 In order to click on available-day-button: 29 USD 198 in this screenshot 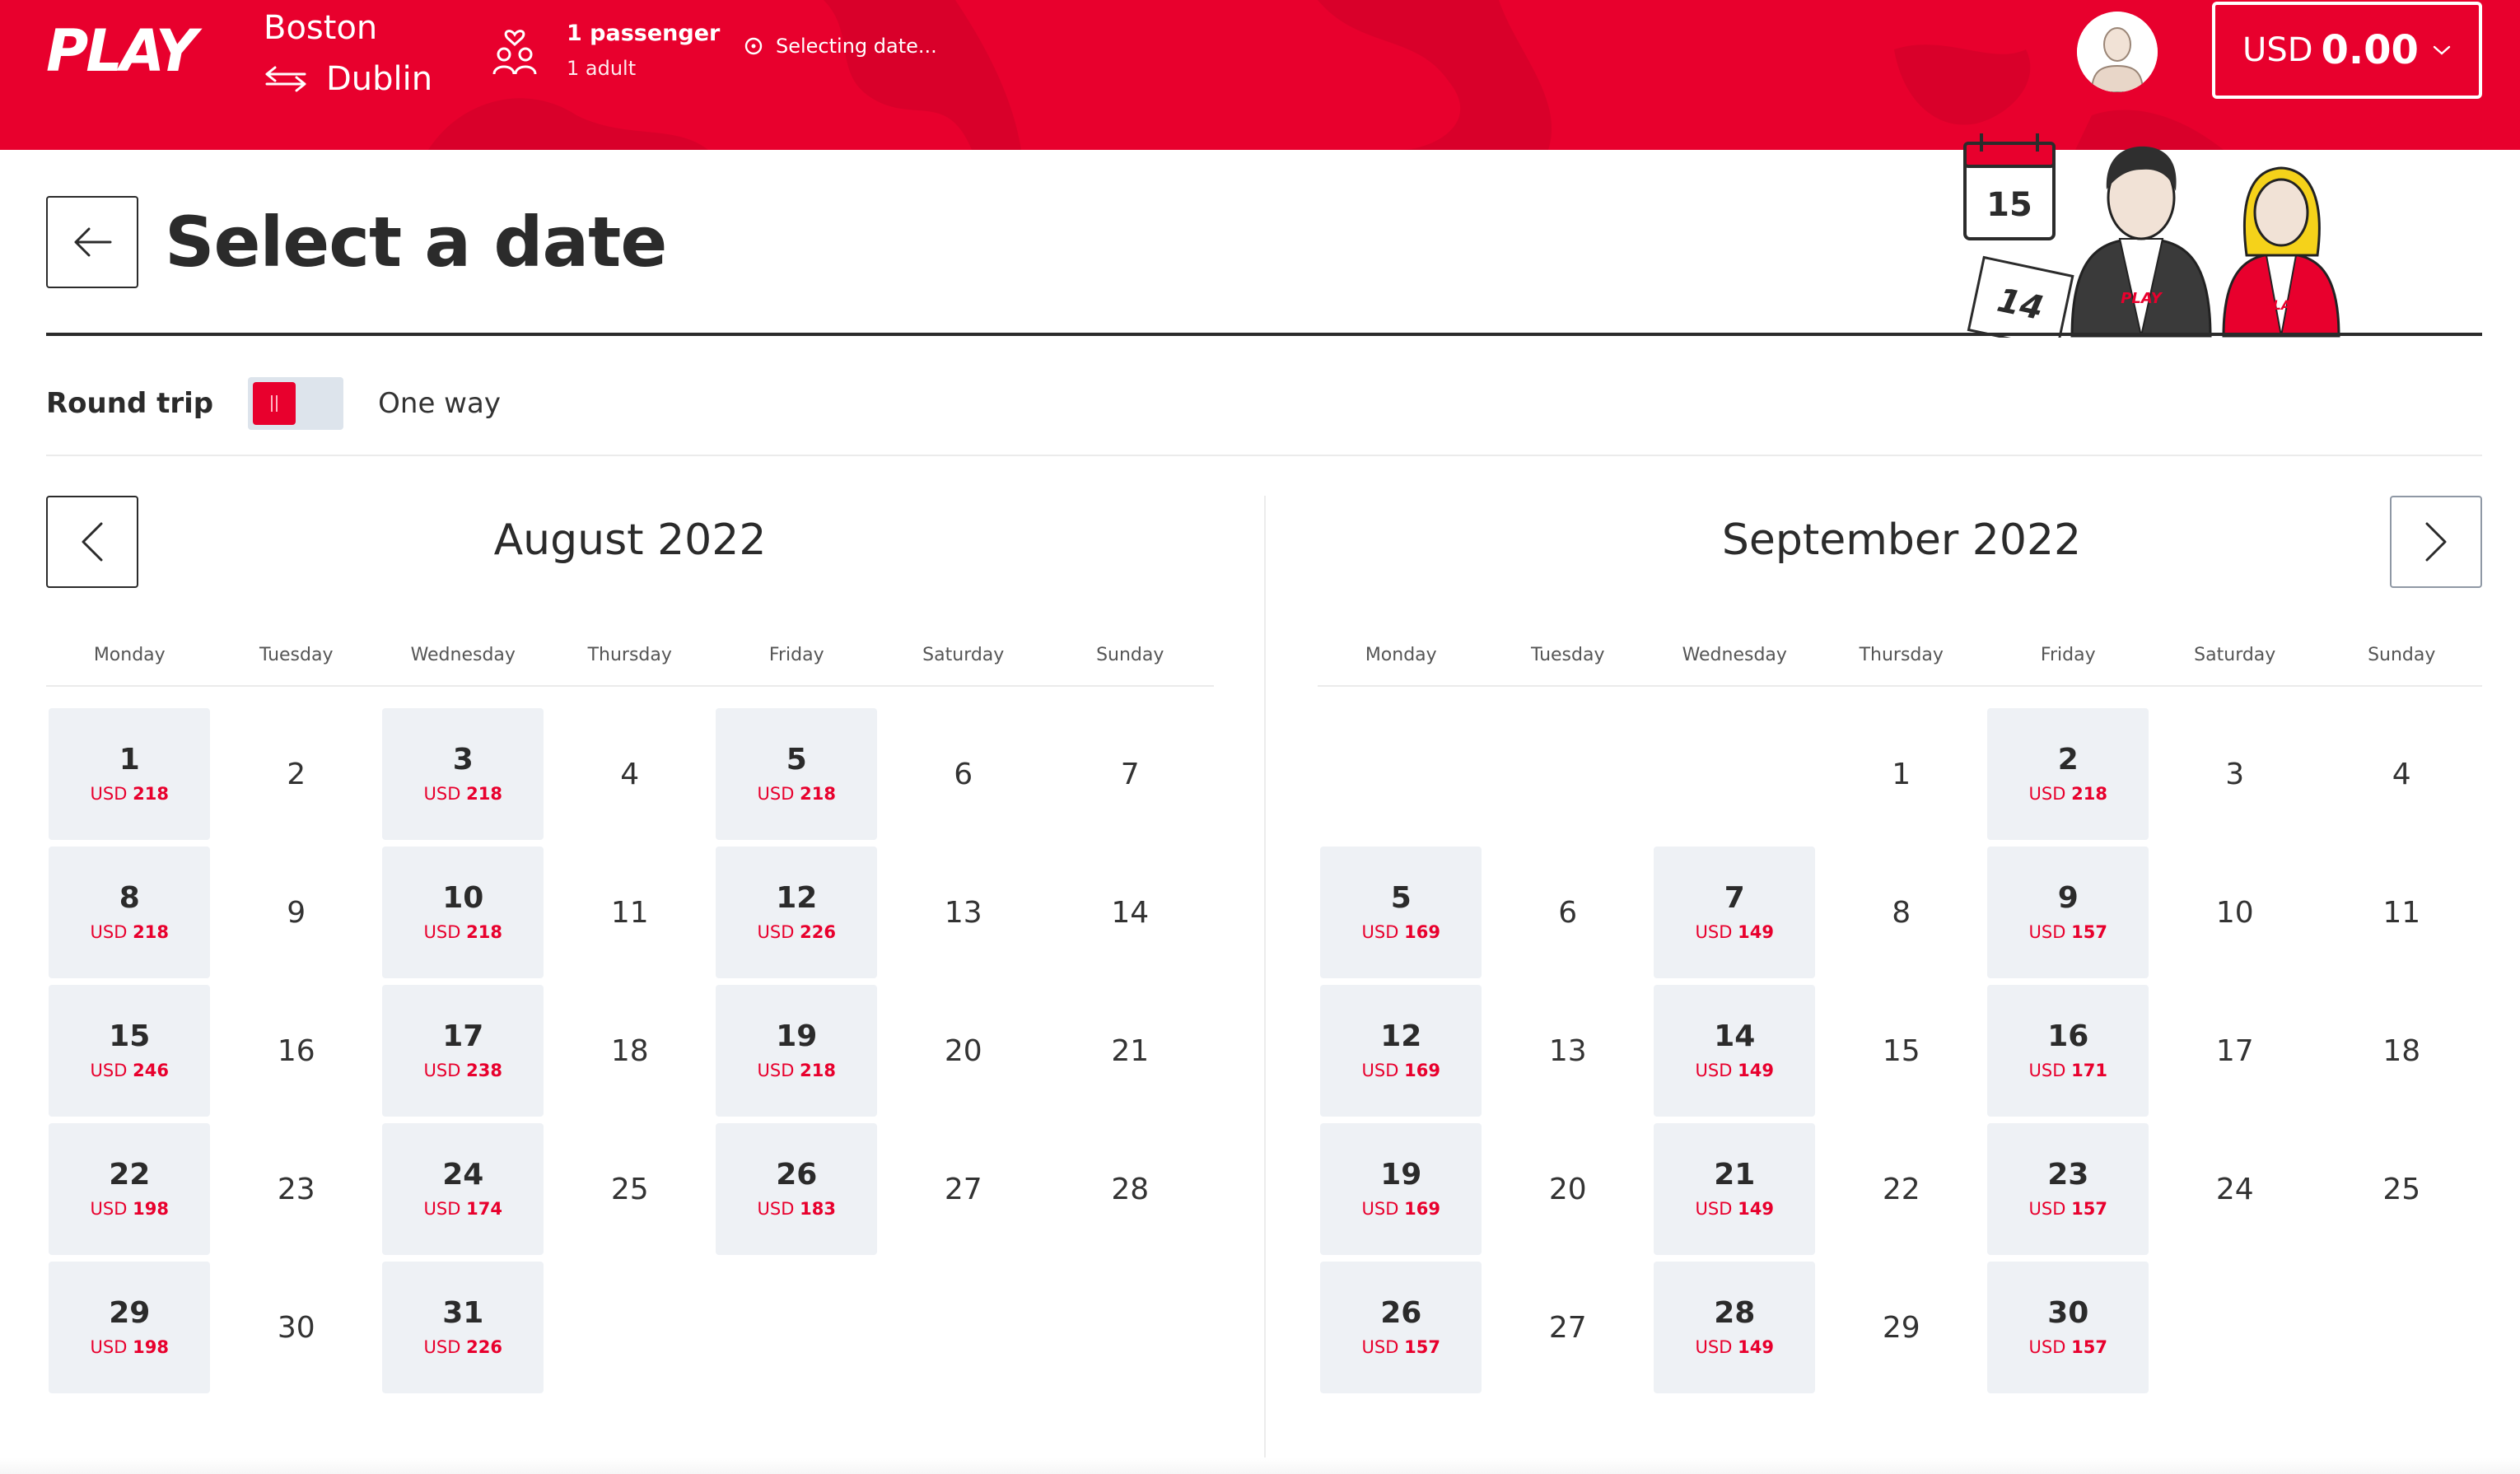, I will do `click(130, 1327)`.